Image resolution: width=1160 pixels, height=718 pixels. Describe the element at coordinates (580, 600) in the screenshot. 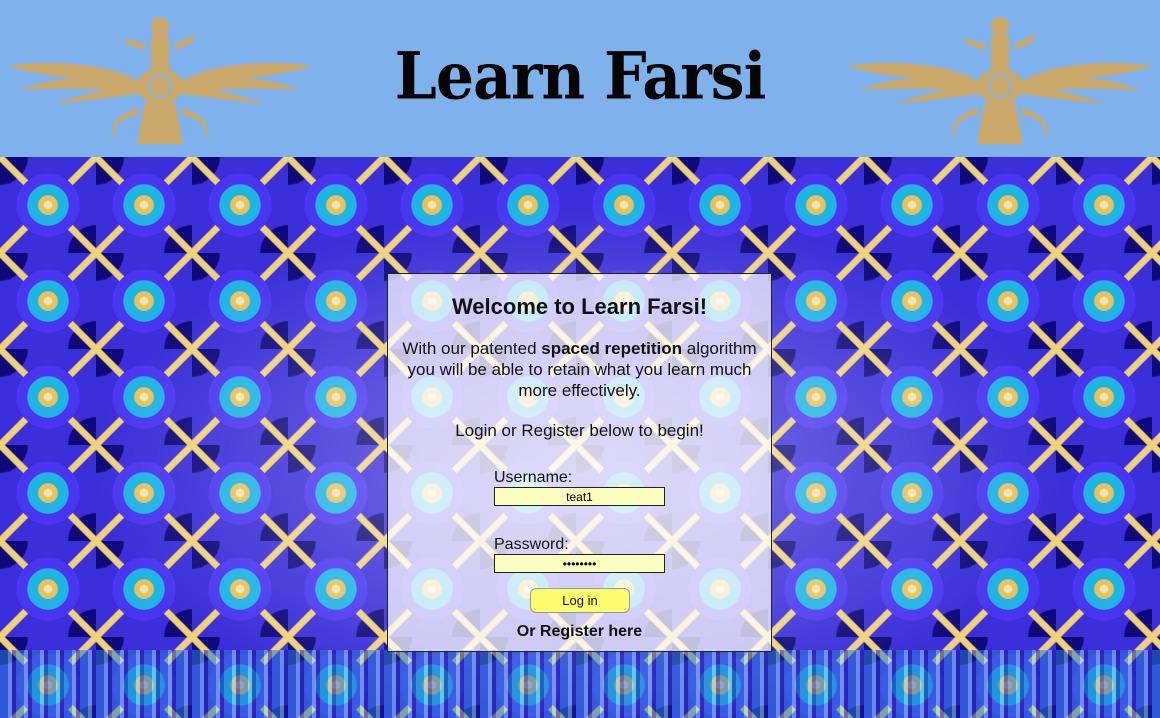

I see `login-button: Log in` at that location.